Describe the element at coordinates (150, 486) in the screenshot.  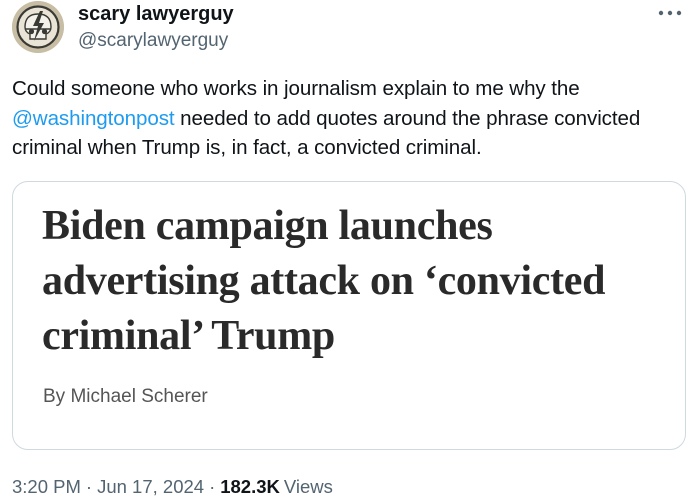
I see `timestamp-date: Jun 17, 2024` at that location.